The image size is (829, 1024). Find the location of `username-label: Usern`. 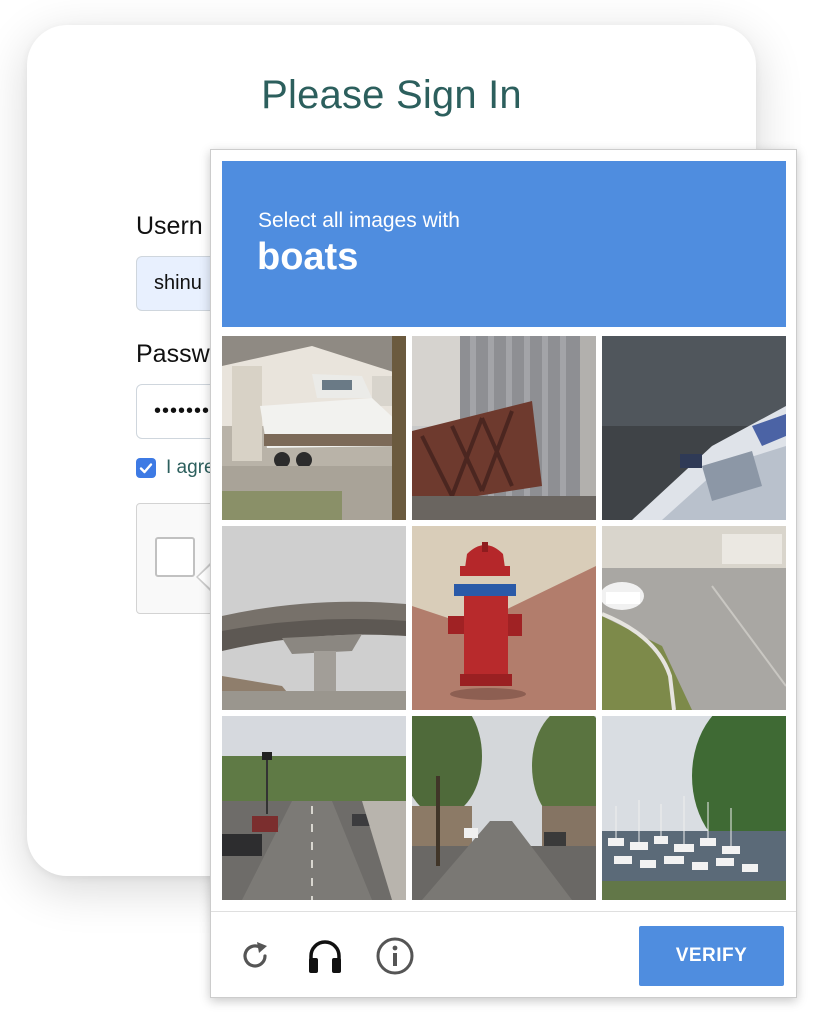

username-label: Usern is located at coordinates (169, 226).